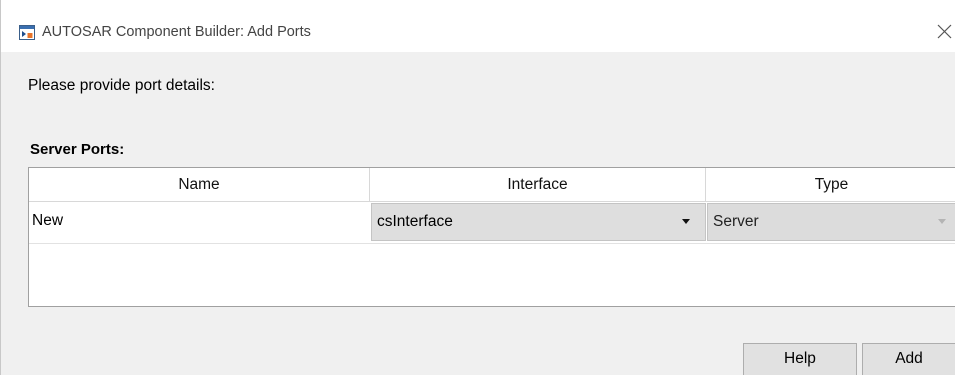 Image resolution: width=955 pixels, height=375 pixels. Describe the element at coordinates (199, 185) in the screenshot. I see `column-header-name: Name` at that location.